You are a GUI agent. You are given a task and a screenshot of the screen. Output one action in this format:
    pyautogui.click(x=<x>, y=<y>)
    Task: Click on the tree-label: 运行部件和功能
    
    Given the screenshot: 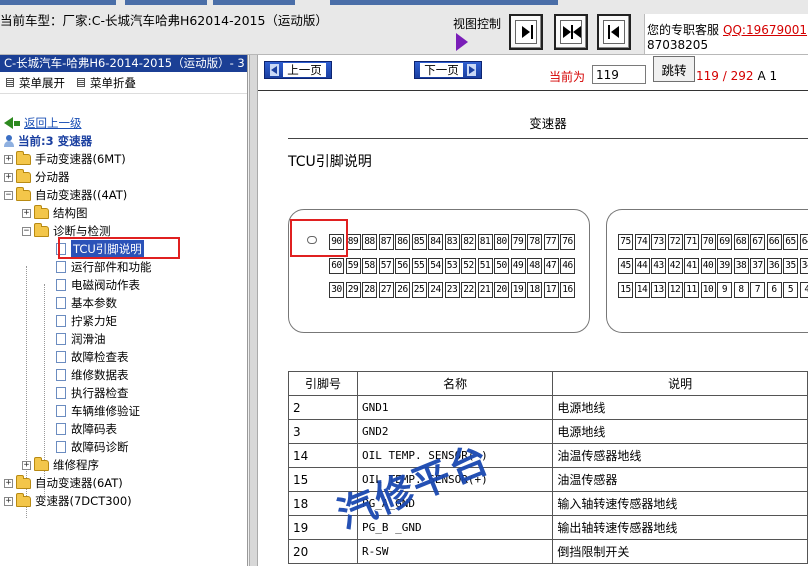 What is the action you would take?
    pyautogui.click(x=111, y=267)
    